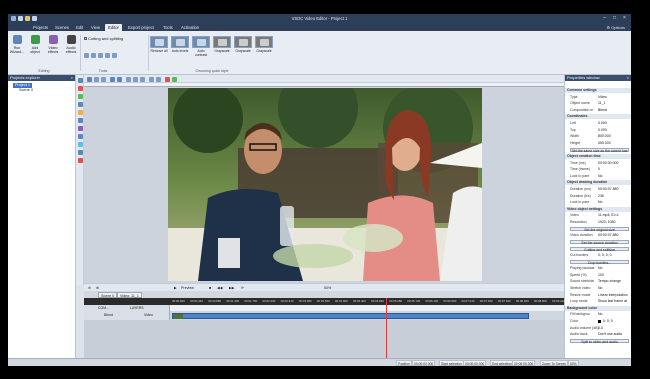  What do you see at coordinates (604, 143) in the screenshot?
I see `property-value: 450.000` at bounding box center [604, 143].